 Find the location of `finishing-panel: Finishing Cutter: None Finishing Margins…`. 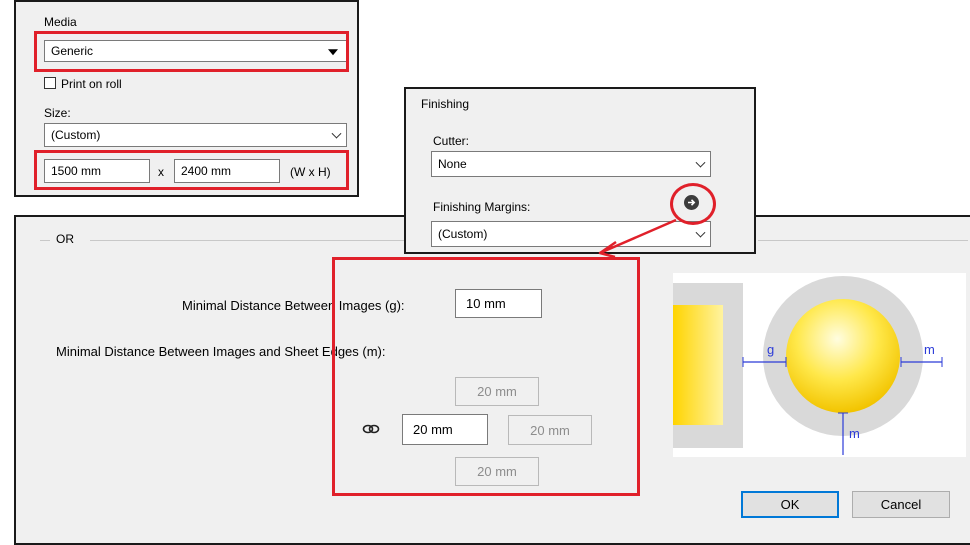

finishing-panel: Finishing Cutter: None Finishing Margins… is located at coordinates (580, 170).